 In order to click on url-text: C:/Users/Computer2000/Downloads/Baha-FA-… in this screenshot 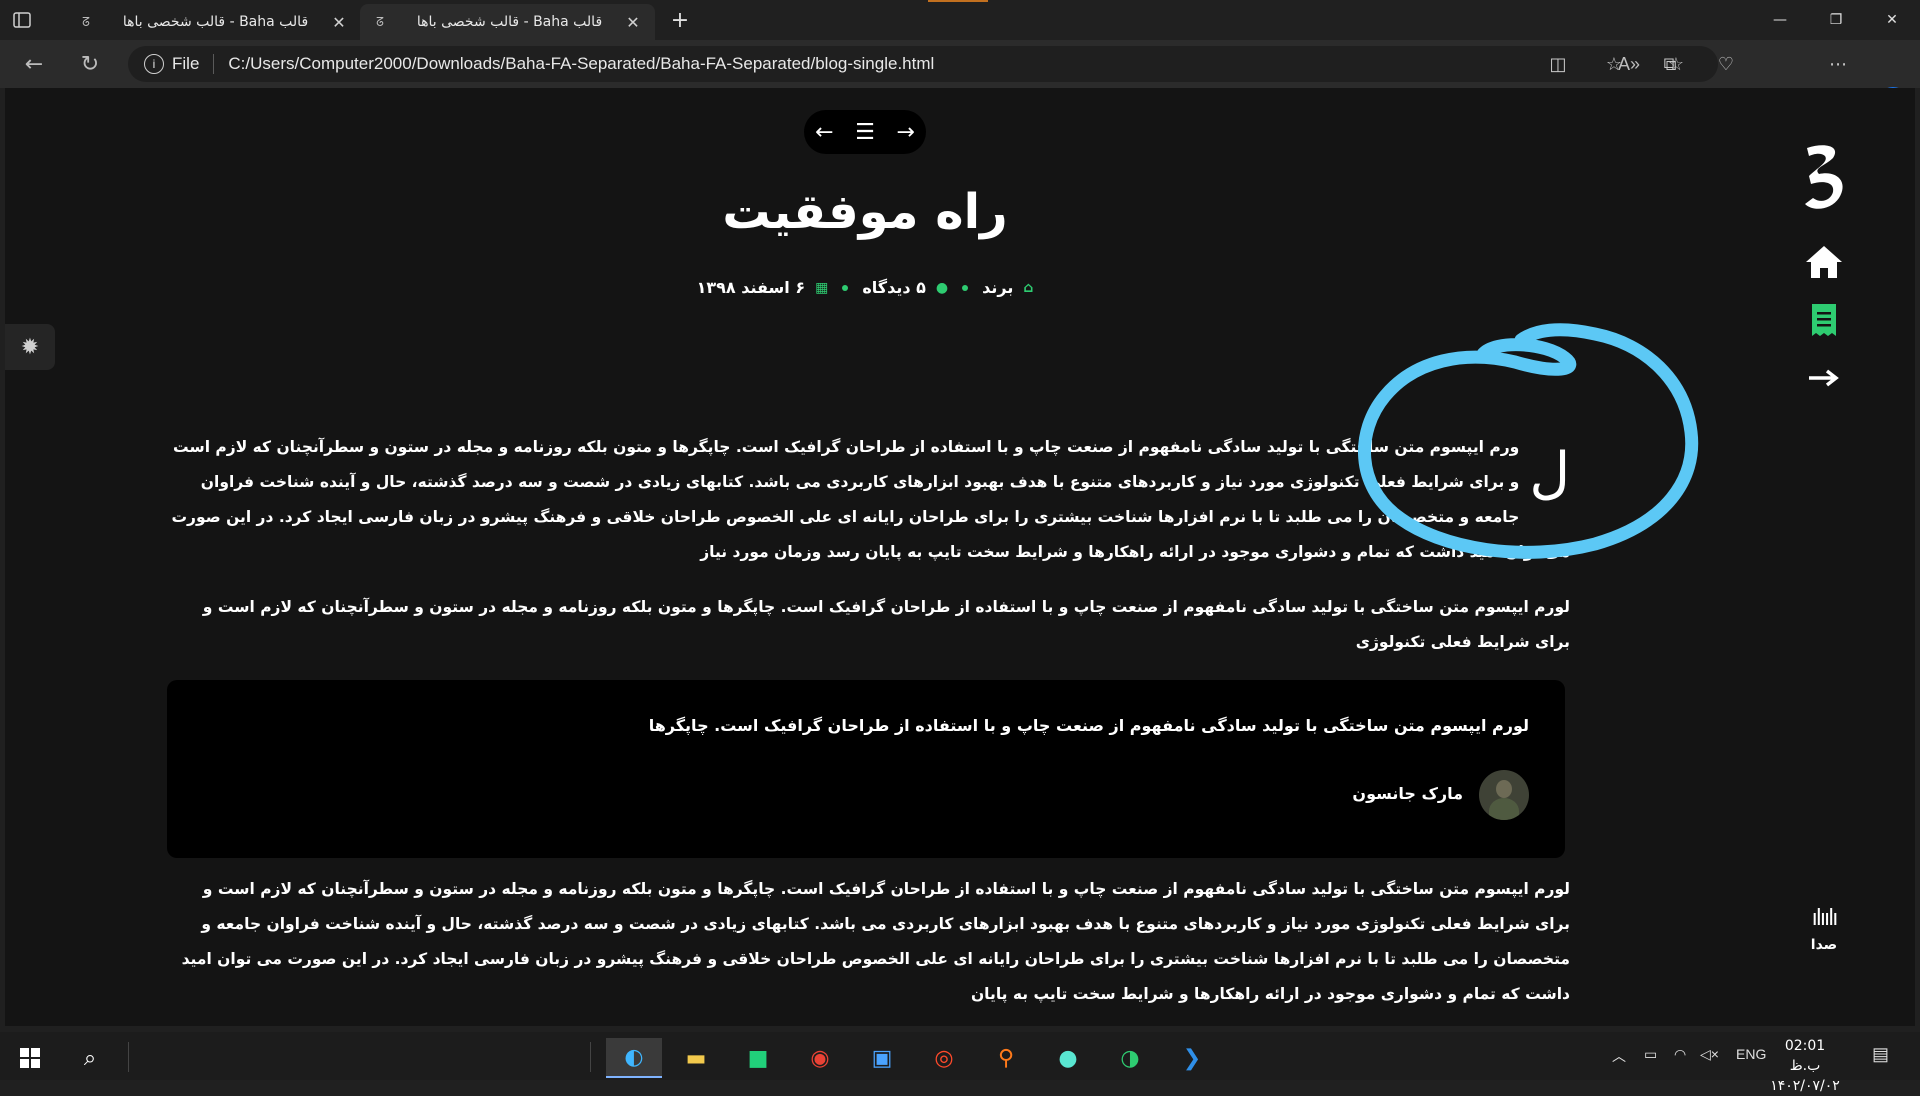, I will do `click(581, 64)`.